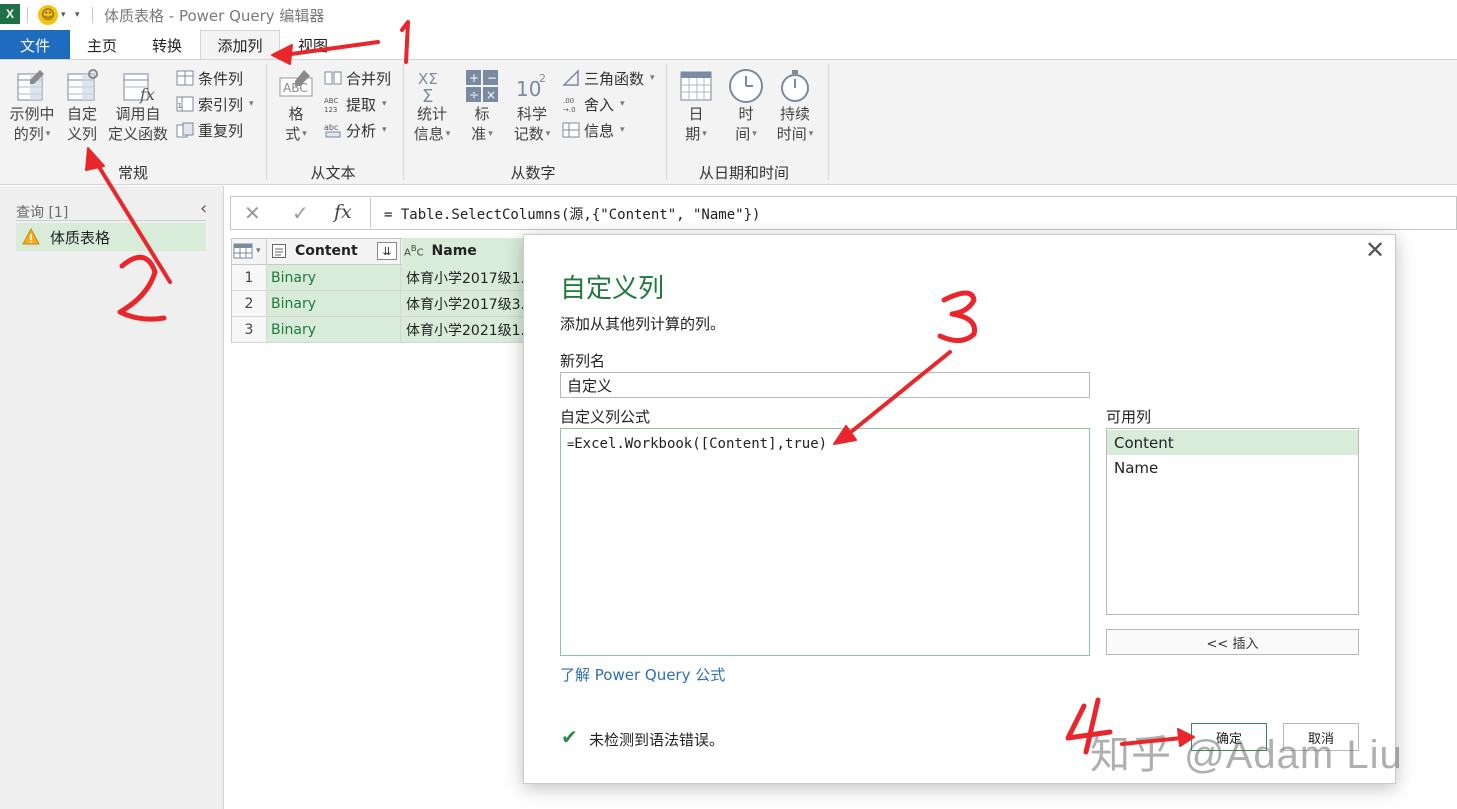  I want to click on tab-file: 文件, so click(35, 45).